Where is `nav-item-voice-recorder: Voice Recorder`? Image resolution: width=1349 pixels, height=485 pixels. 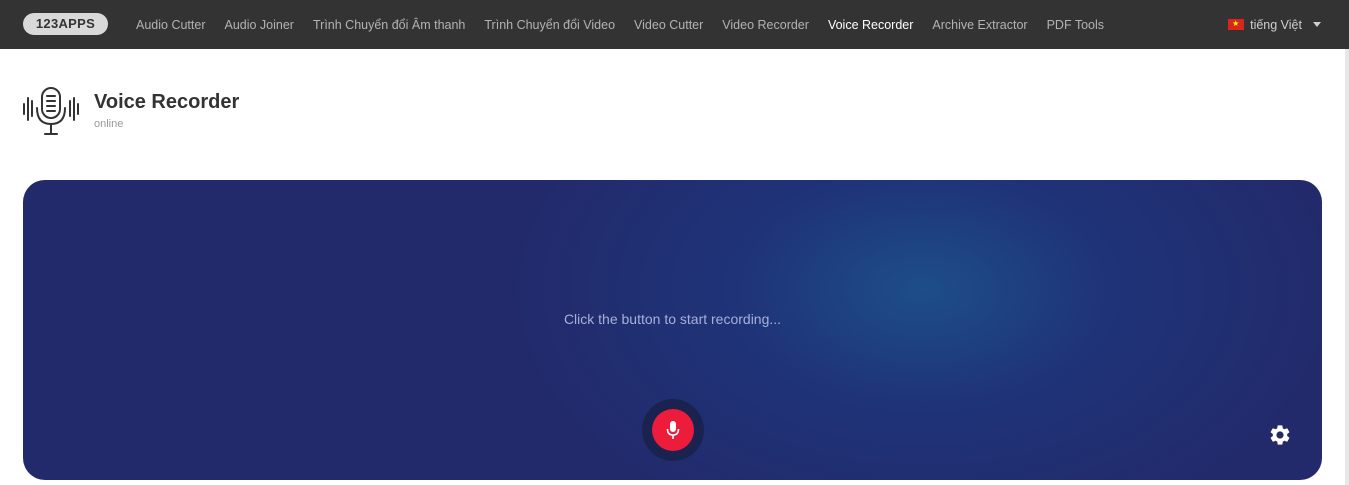 nav-item-voice-recorder: Voice Recorder is located at coordinates (870, 25).